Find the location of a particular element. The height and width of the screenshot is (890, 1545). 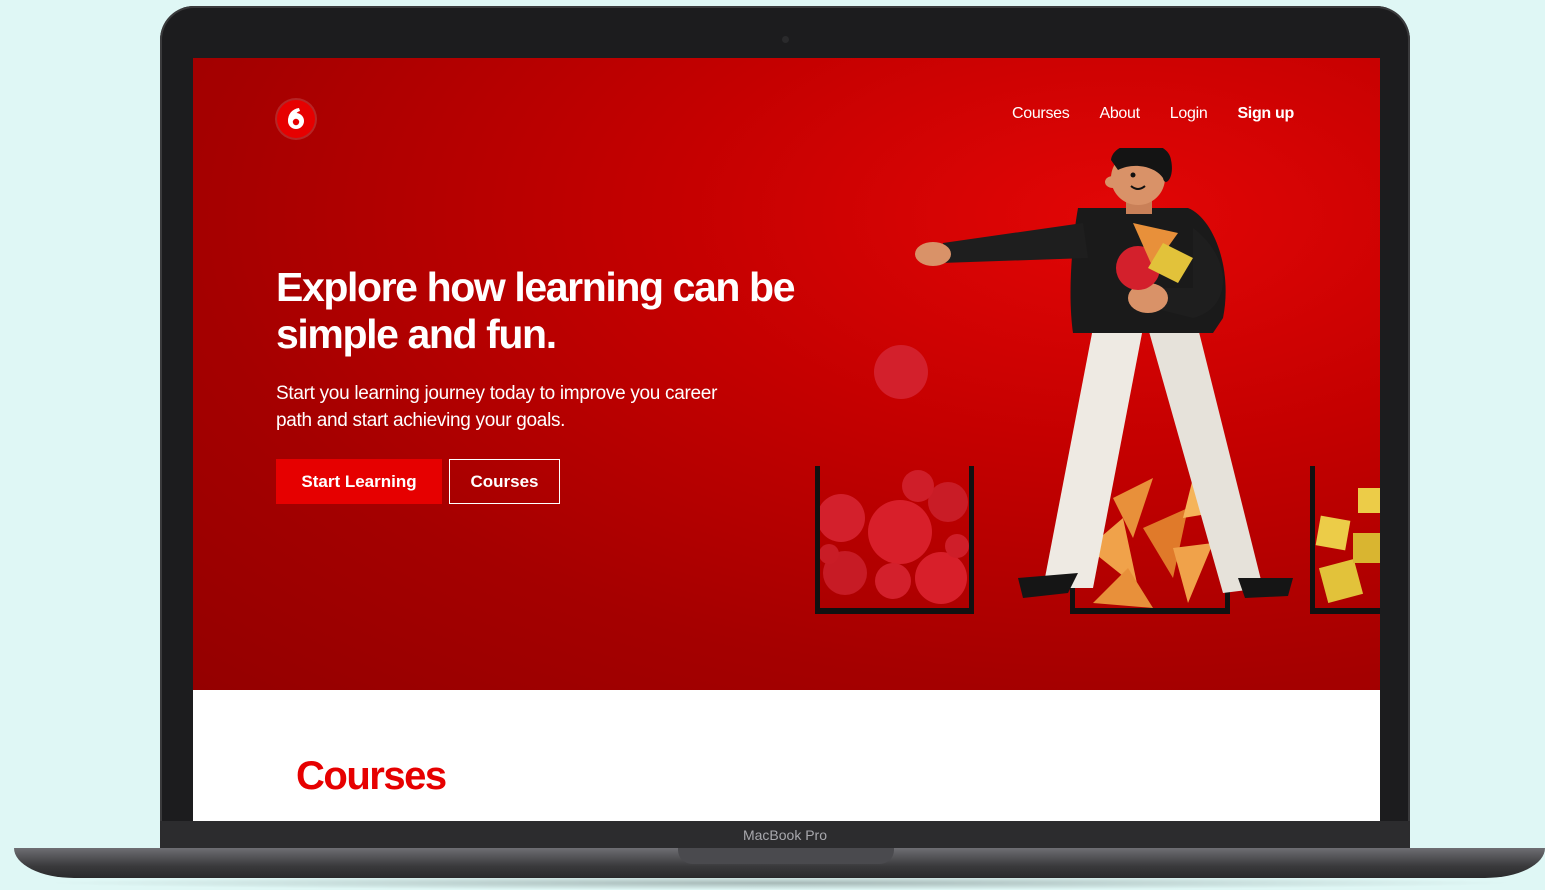

courses-button: Courses is located at coordinates (504, 481).